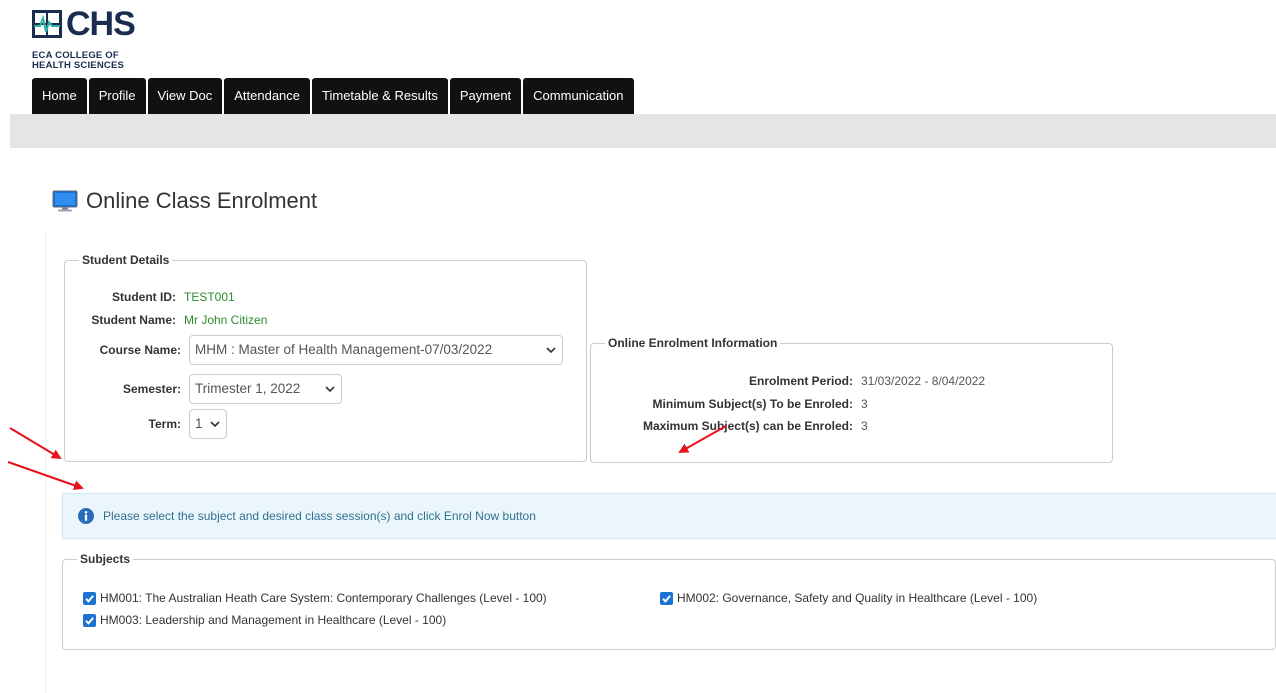 The image size is (1276, 693). I want to click on annotation-arrows, so click(367, 458).